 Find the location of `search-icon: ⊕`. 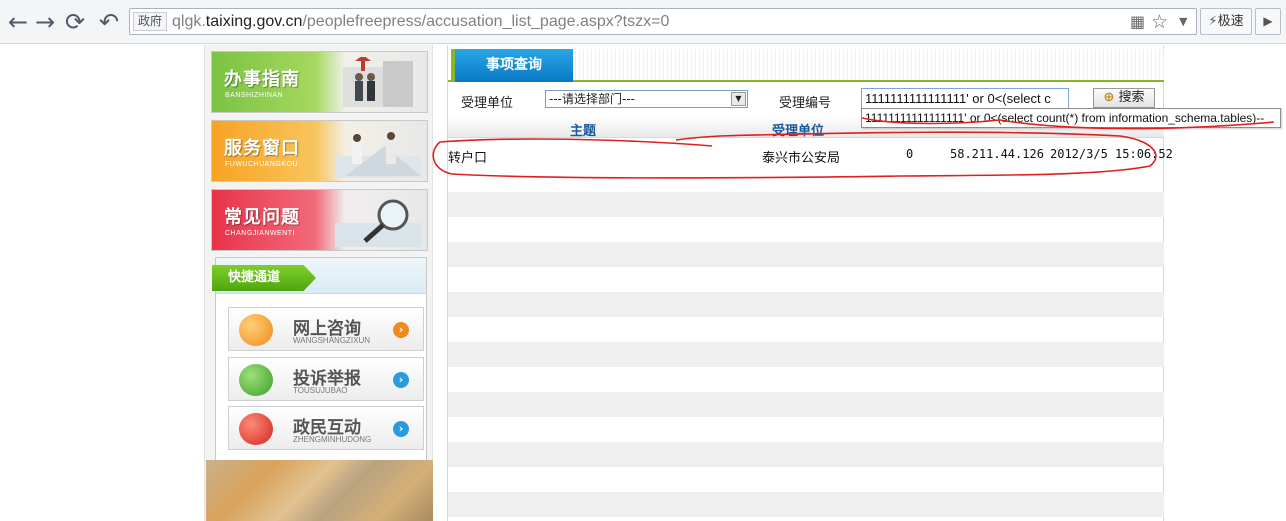

search-icon: ⊕ is located at coordinates (1109, 97).